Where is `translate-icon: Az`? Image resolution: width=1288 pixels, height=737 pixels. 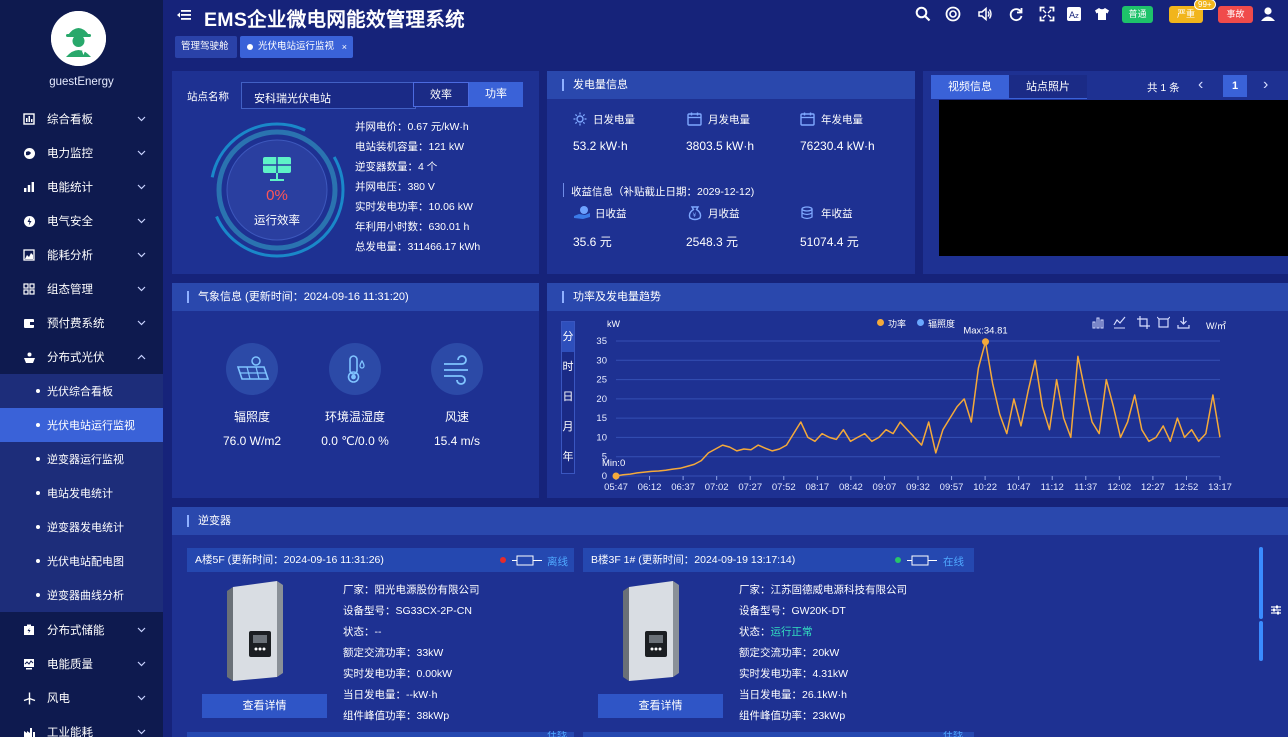 translate-icon: Az is located at coordinates (1074, 14).